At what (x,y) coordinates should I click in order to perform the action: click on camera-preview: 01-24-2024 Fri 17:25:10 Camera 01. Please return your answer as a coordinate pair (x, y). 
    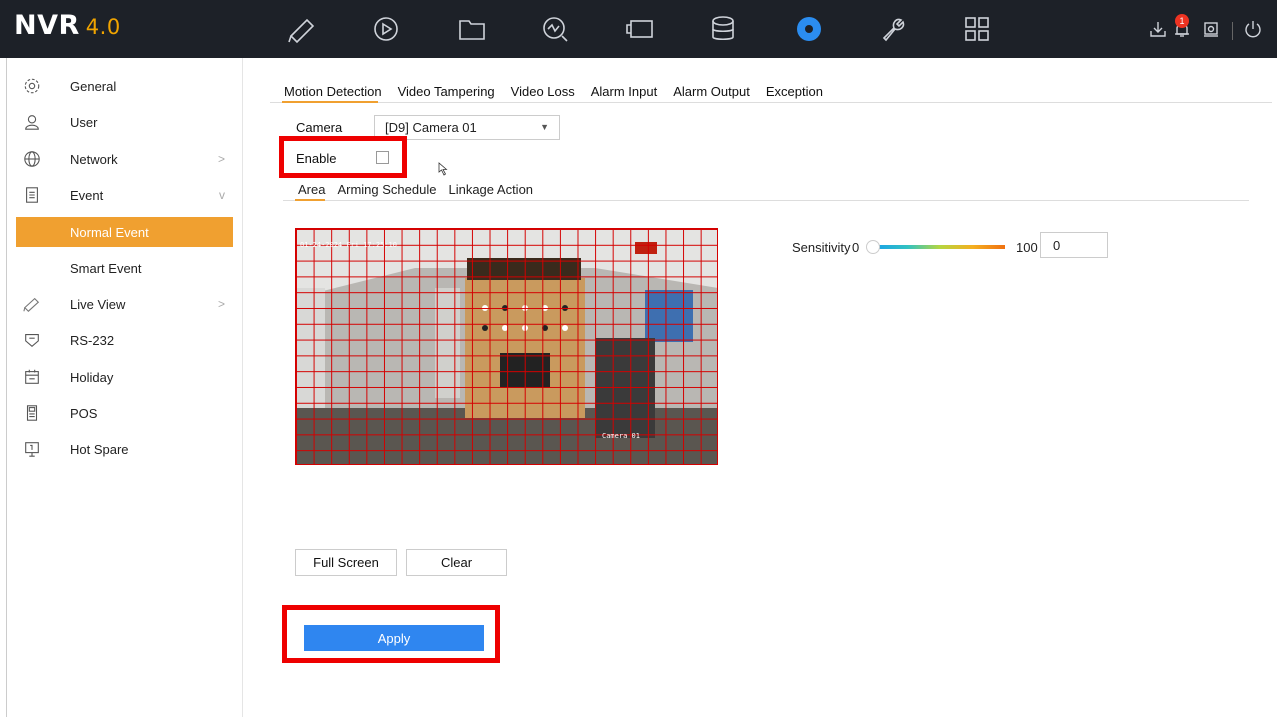
    Looking at the image, I should click on (506, 346).